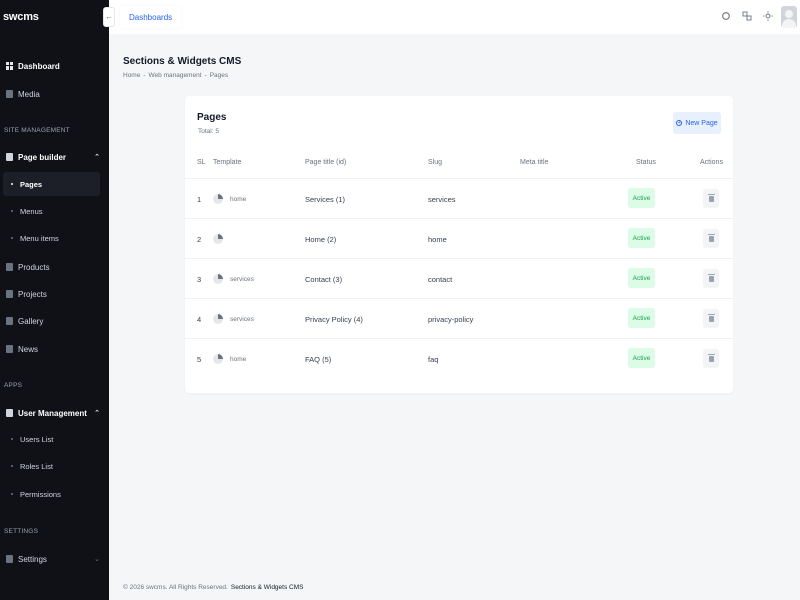  I want to click on page-title: Sections & Widgets CMS, so click(182, 61).